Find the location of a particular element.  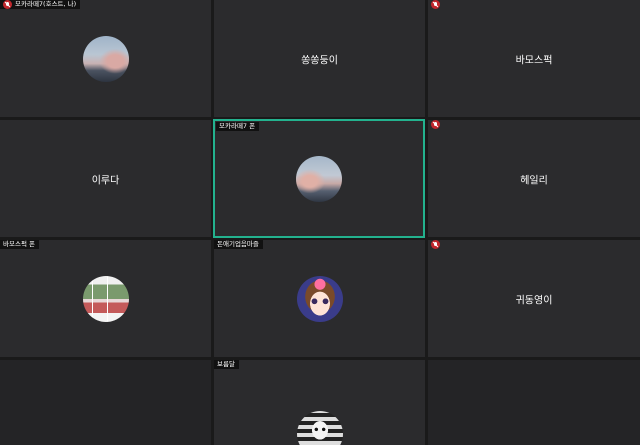

video-tile-bamoseupeok: 바모스퍽 is located at coordinates (534, 58).